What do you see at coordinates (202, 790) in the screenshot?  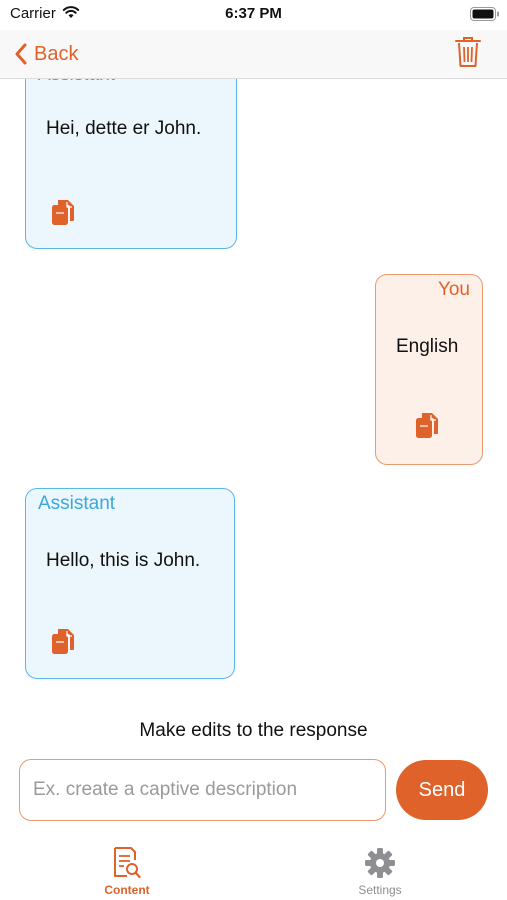 I see `edit-request-input` at bounding box center [202, 790].